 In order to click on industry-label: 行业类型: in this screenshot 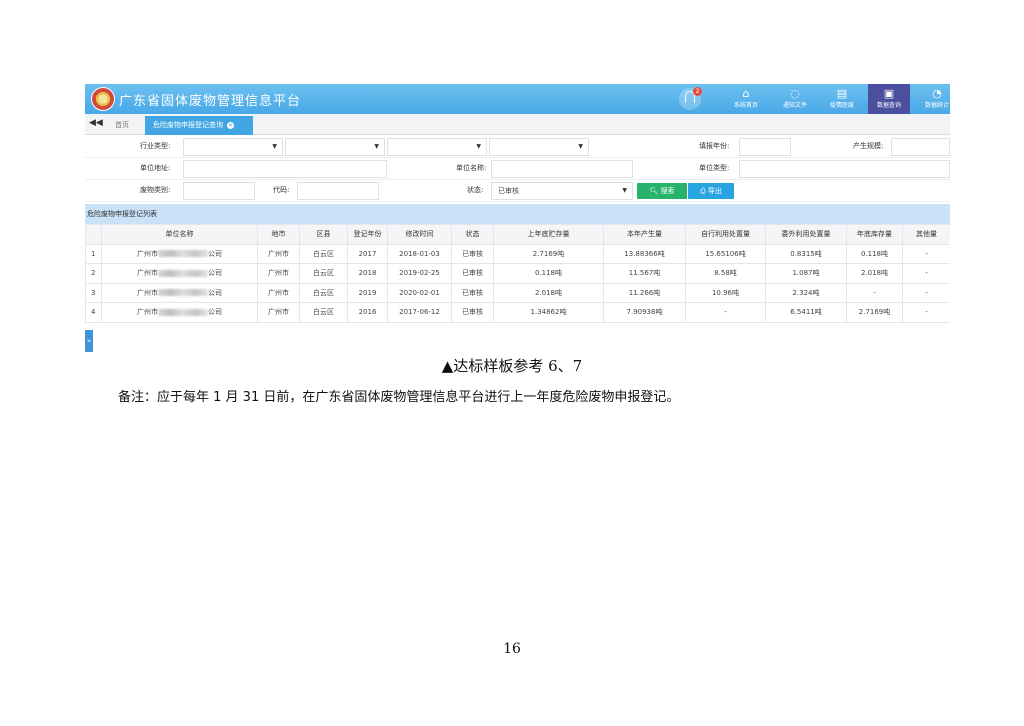, I will do `click(155, 146)`.